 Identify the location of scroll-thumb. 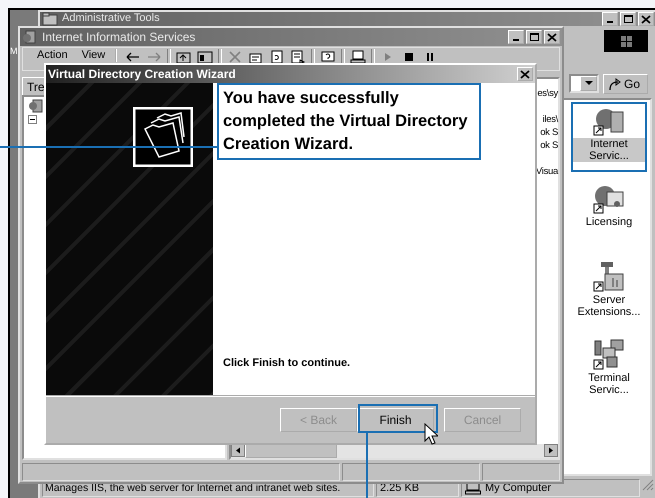
(291, 451).